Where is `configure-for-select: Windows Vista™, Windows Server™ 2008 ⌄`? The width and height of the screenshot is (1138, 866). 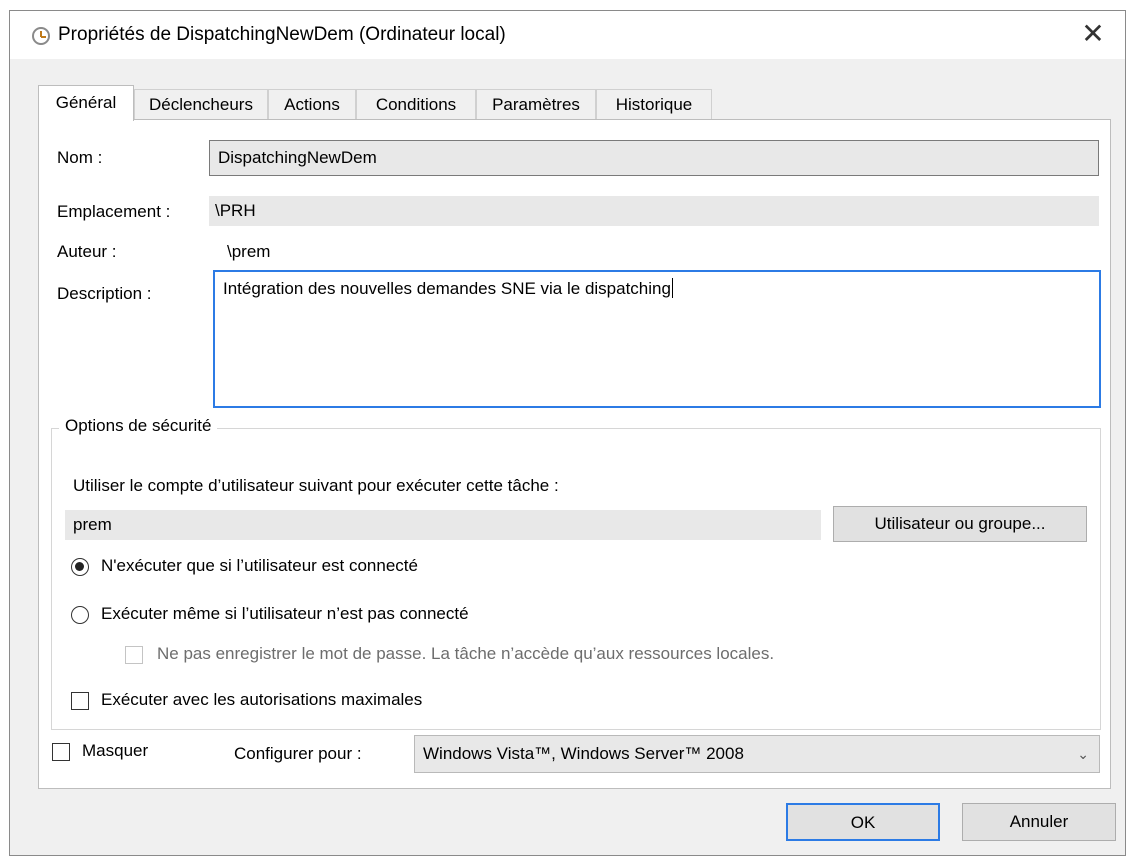
configure-for-select: Windows Vista™, Windows Server™ 2008 ⌄ is located at coordinates (757, 754).